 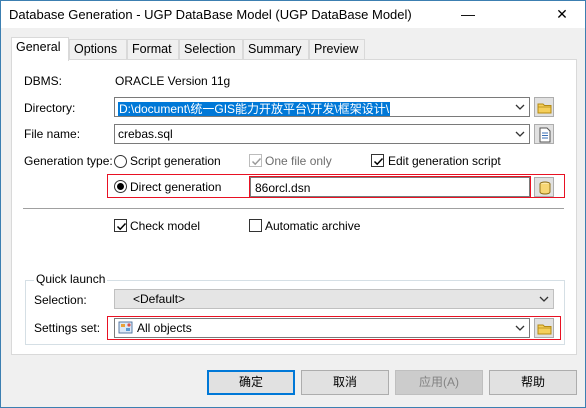 I want to click on check-model-checkbox, so click(x=120, y=225).